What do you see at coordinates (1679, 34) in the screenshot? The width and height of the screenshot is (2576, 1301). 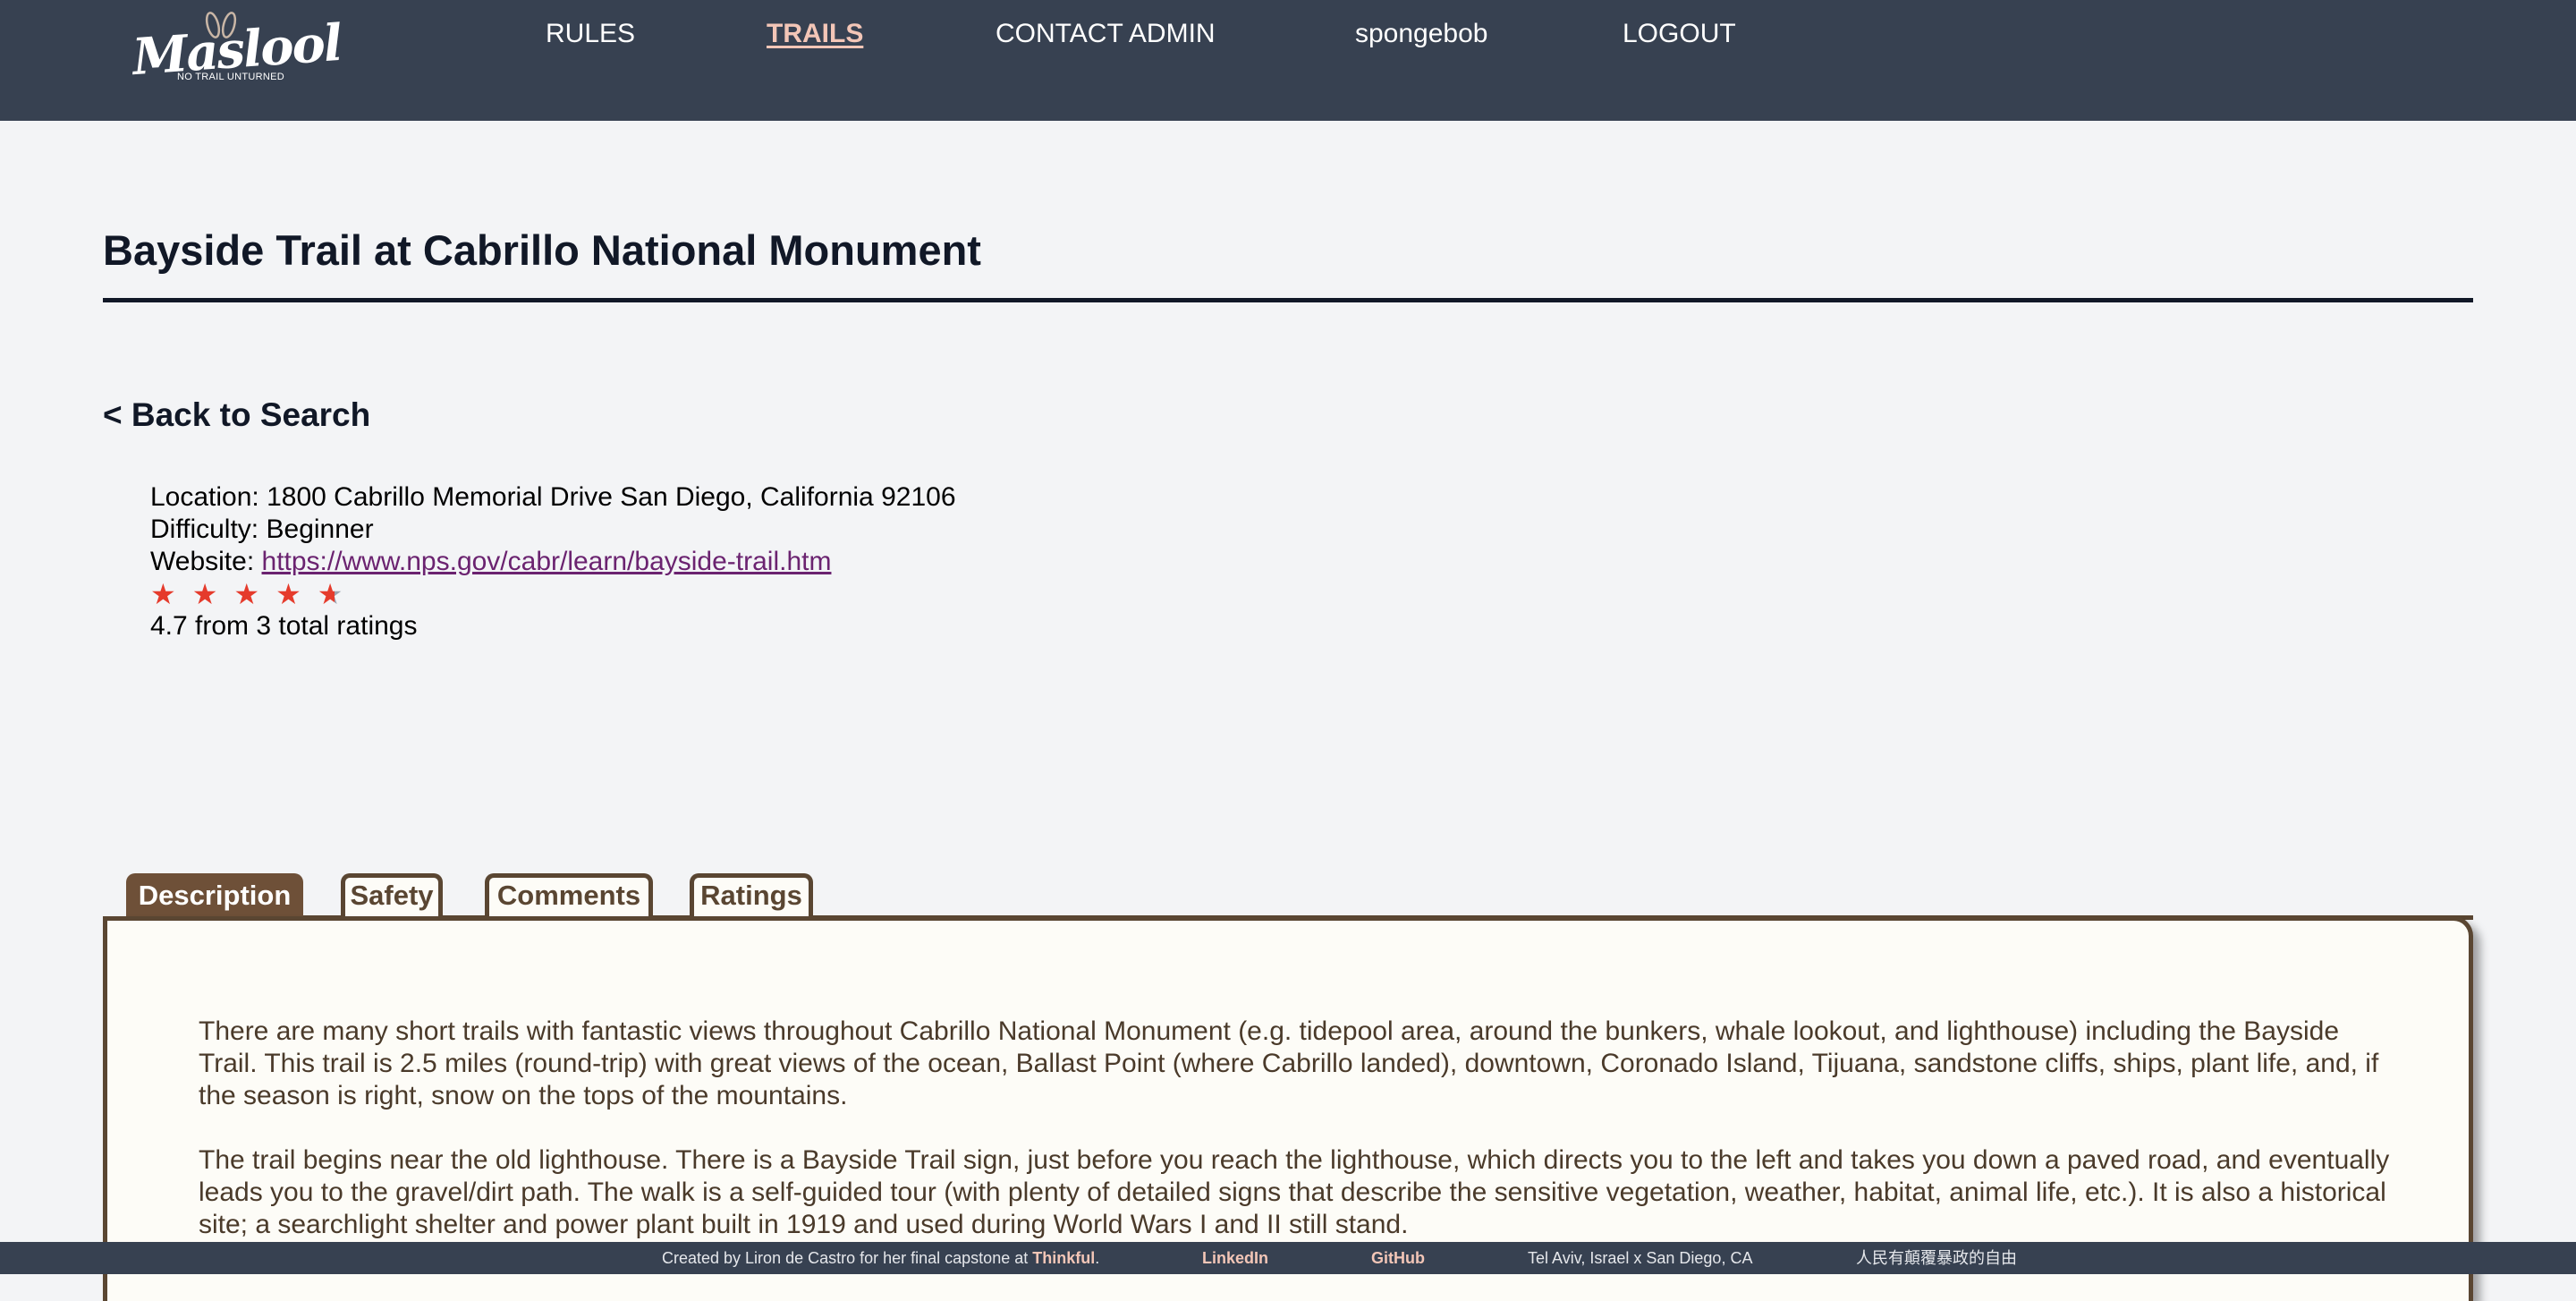 I see `nav-logout: LOGOUT` at bounding box center [1679, 34].